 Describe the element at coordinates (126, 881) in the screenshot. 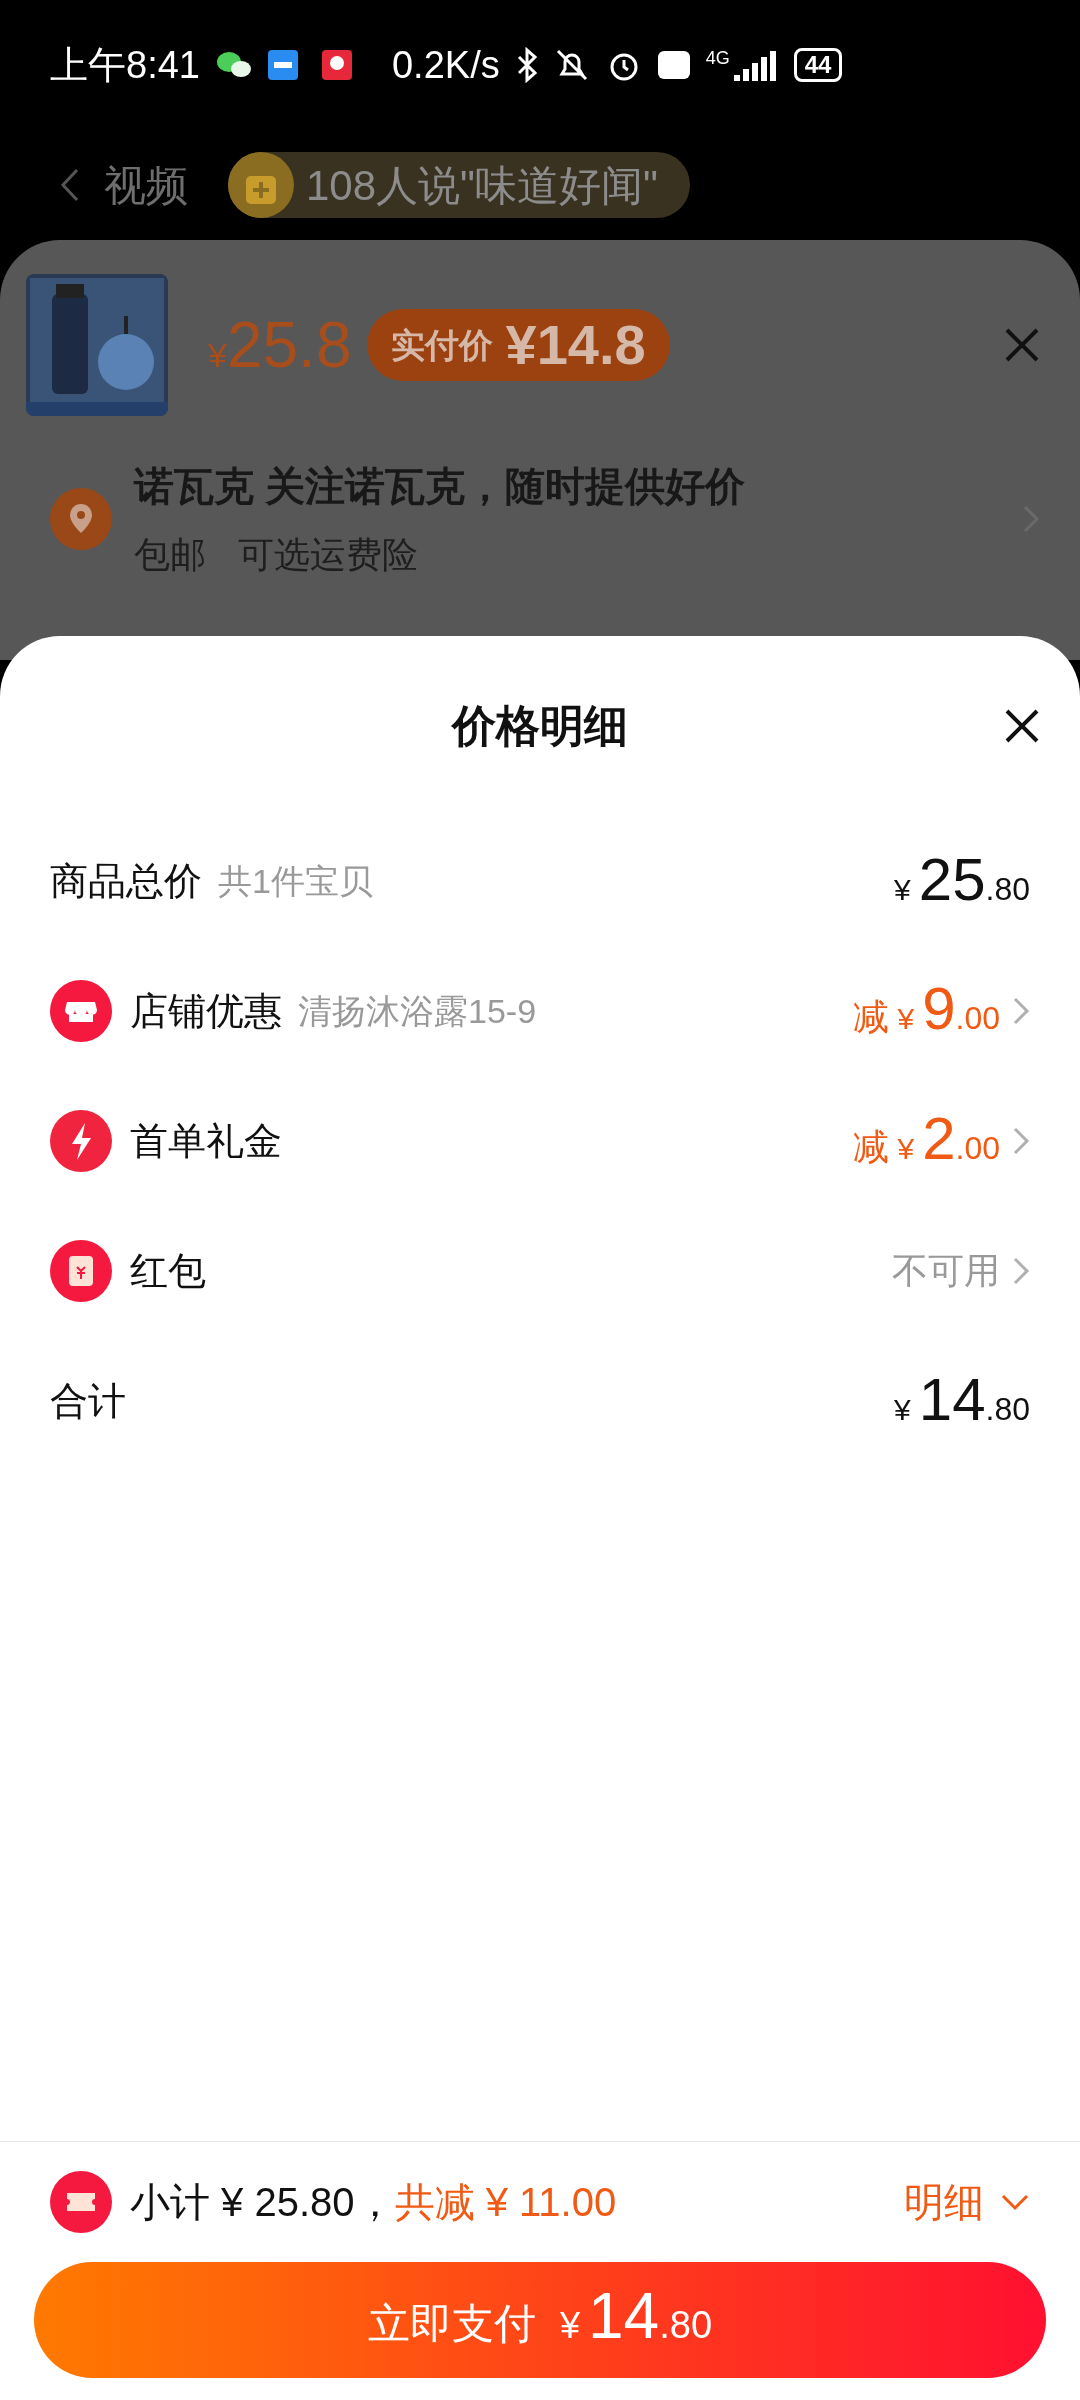

I see `row-label: 商品总价` at that location.